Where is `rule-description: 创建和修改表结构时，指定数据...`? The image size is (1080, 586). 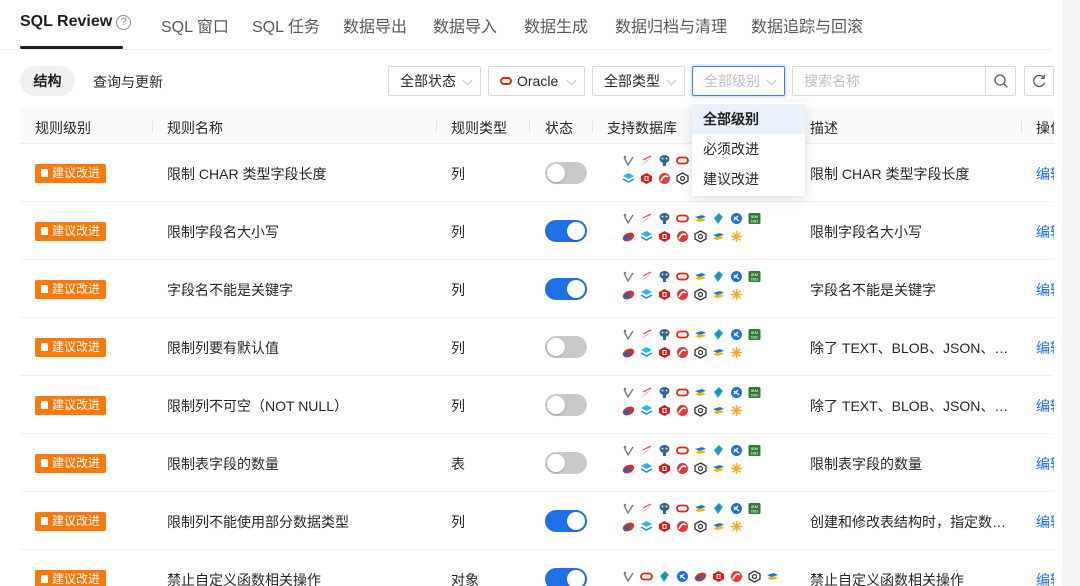 rule-description: 创建和修改表结构时，指定数据... is located at coordinates (910, 522).